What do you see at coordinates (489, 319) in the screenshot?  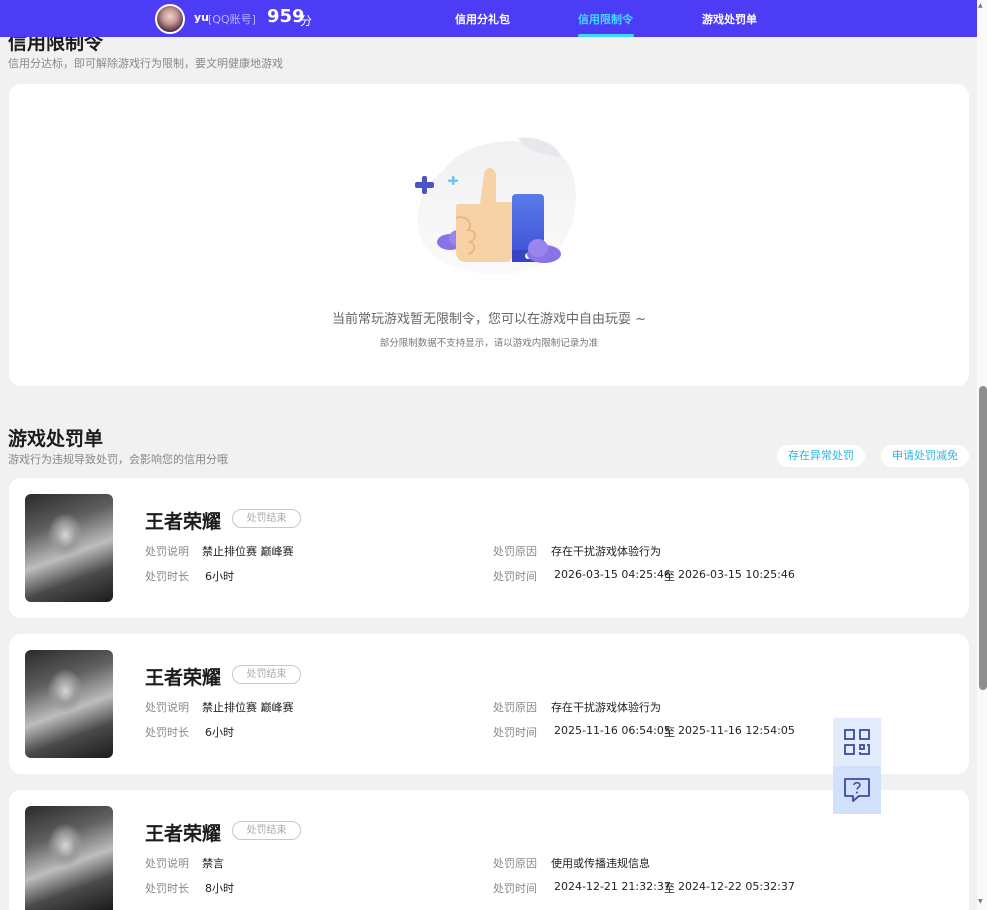 I see `empty-state-message: 当前常玩游戏暂无限制令，您可以在游戏中自由玩耍 ~` at bounding box center [489, 319].